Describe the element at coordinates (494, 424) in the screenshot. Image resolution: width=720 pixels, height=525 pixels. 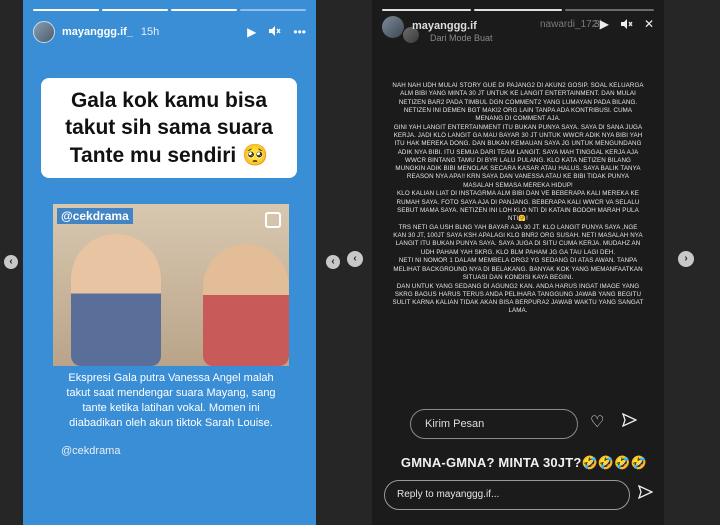
I see `send-message-field: Kirim Pesan` at that location.